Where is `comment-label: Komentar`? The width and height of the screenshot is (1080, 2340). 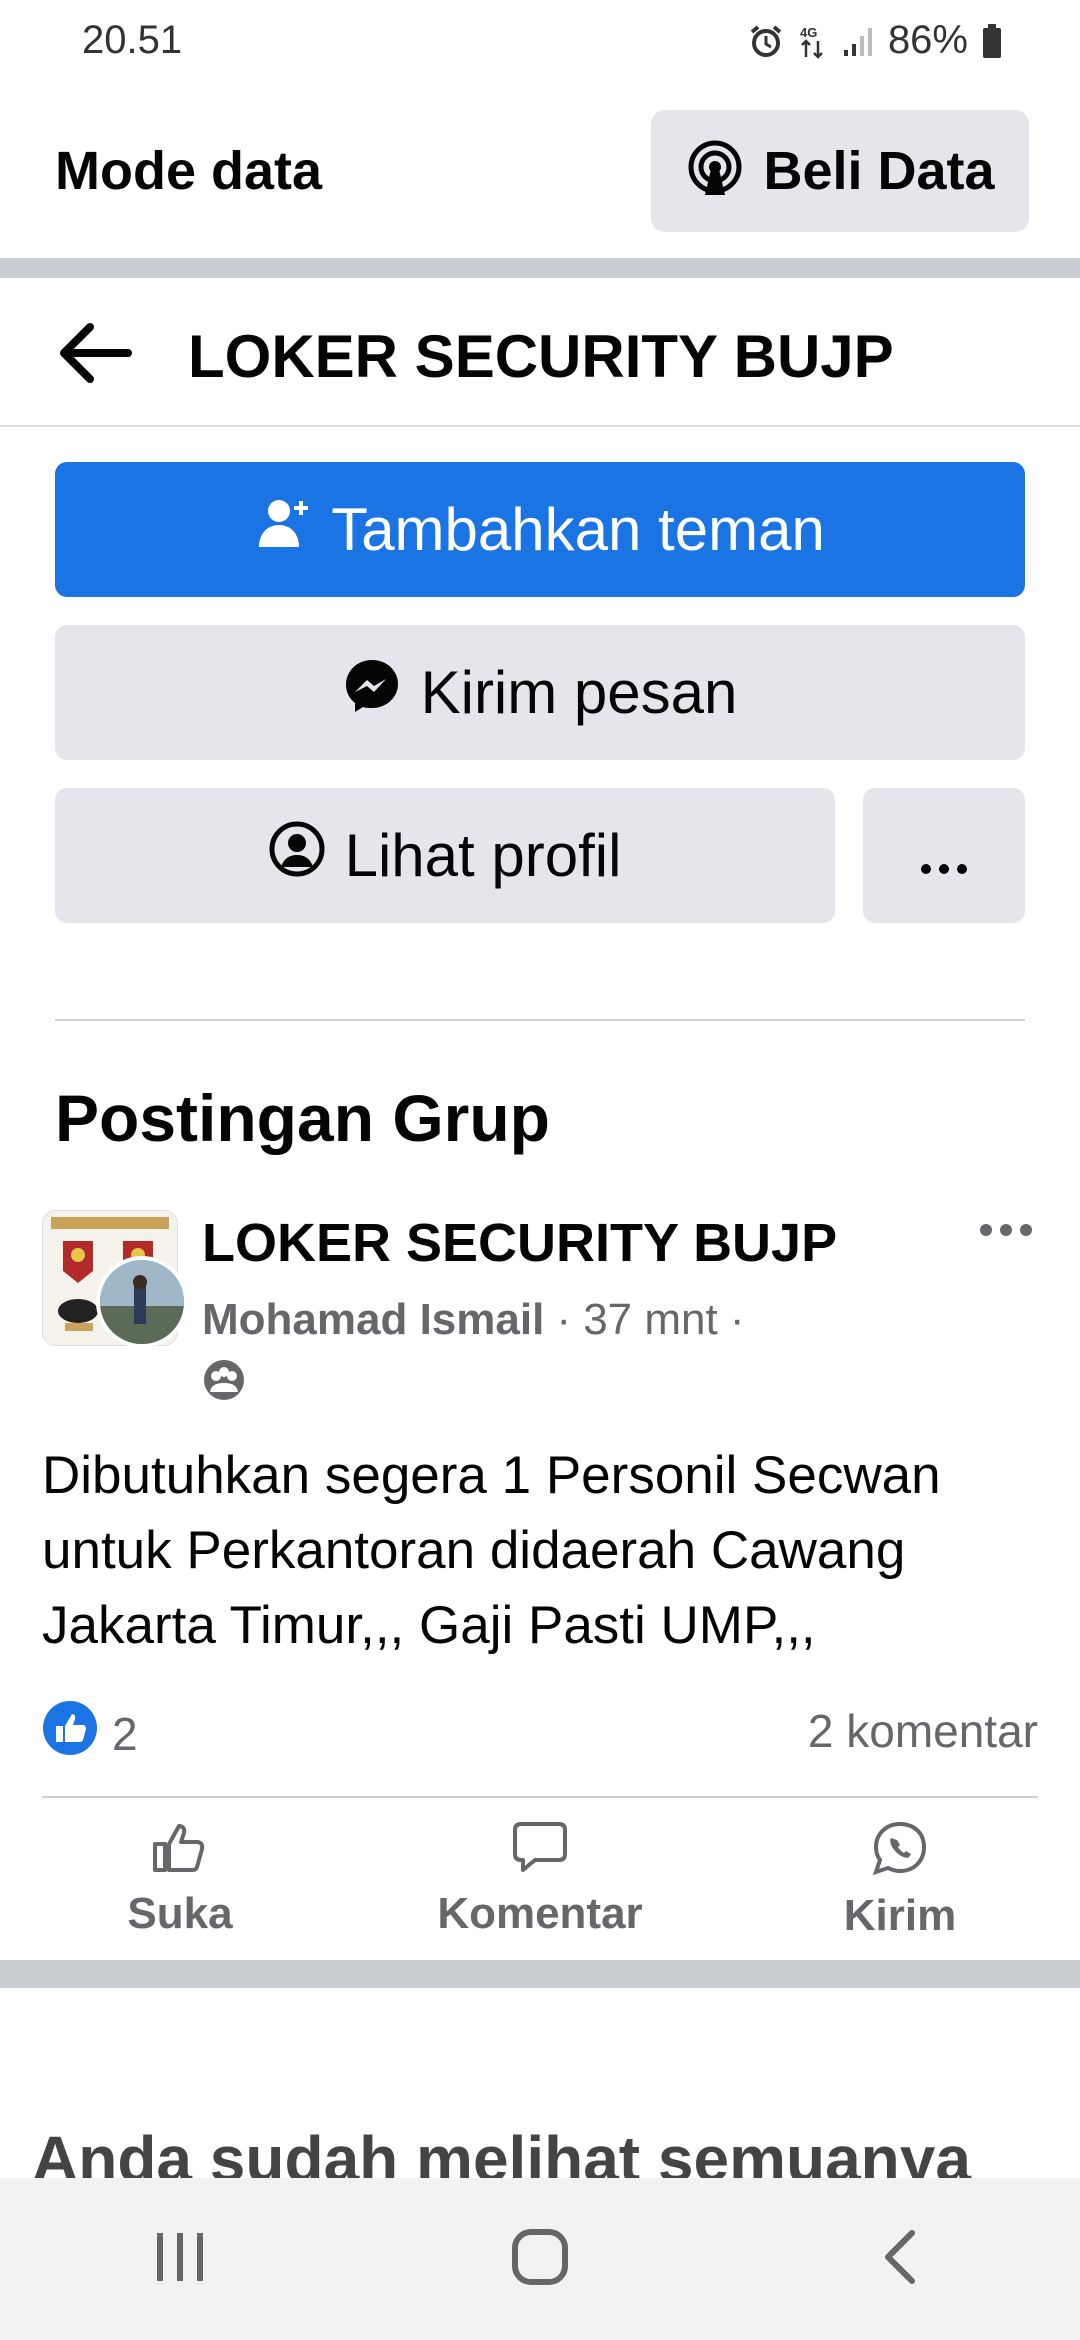
comment-label: Komentar is located at coordinates (540, 1913).